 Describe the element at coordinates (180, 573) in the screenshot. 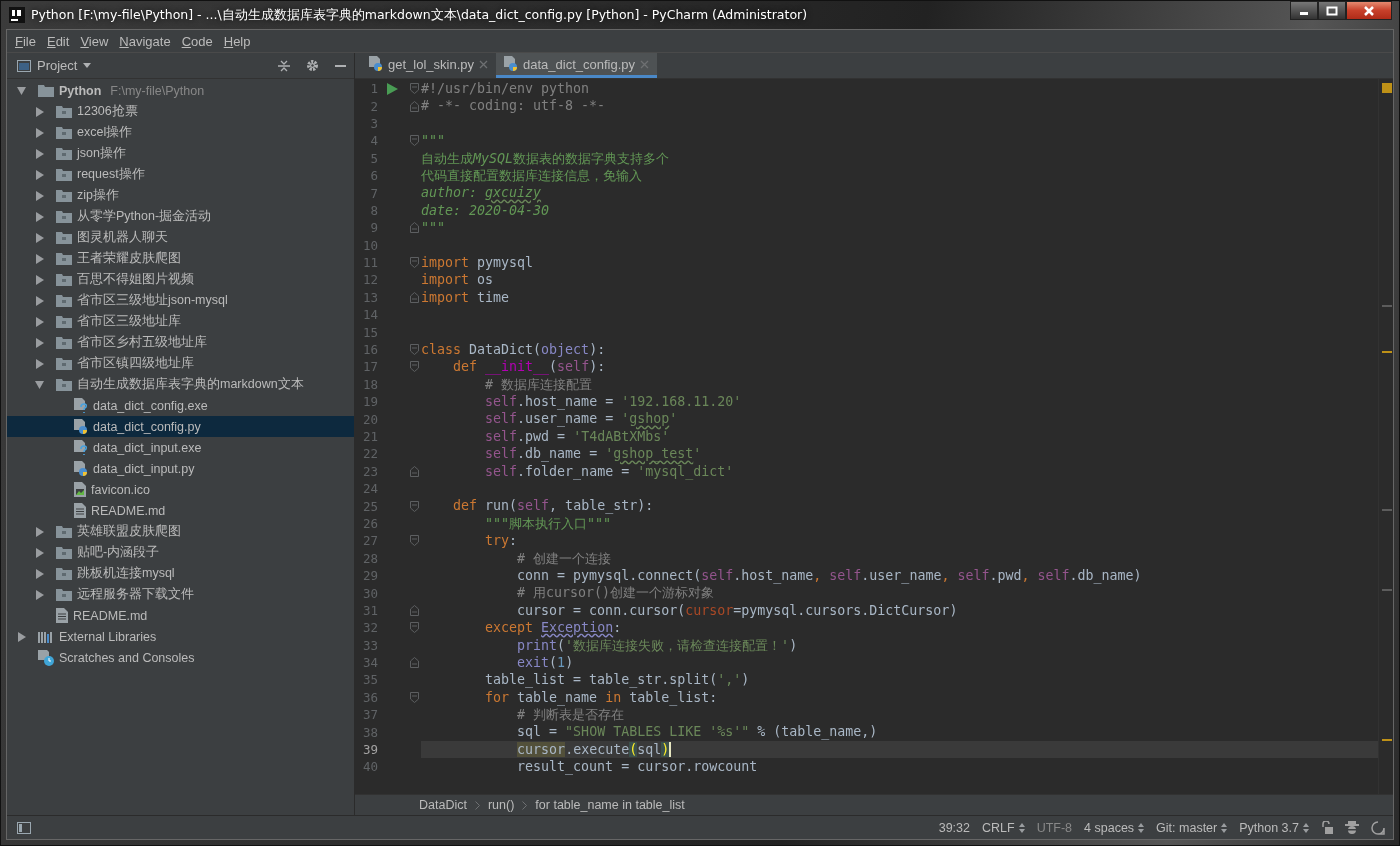

I see `tree-item: 跳板机连接mysql` at that location.